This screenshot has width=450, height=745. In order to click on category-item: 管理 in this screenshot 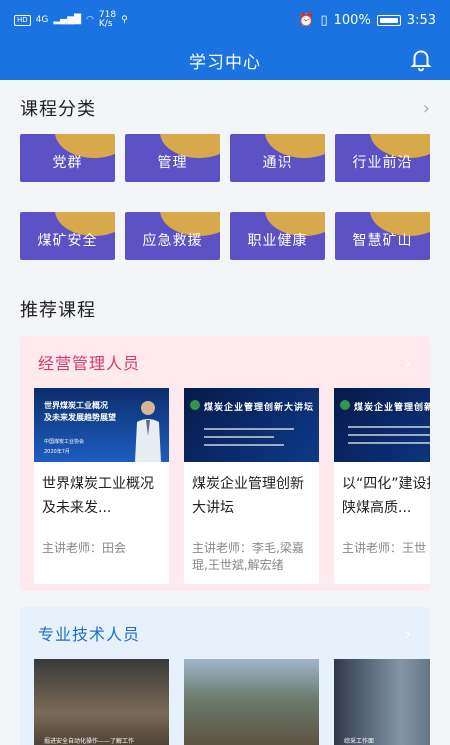, I will do `click(172, 158)`.